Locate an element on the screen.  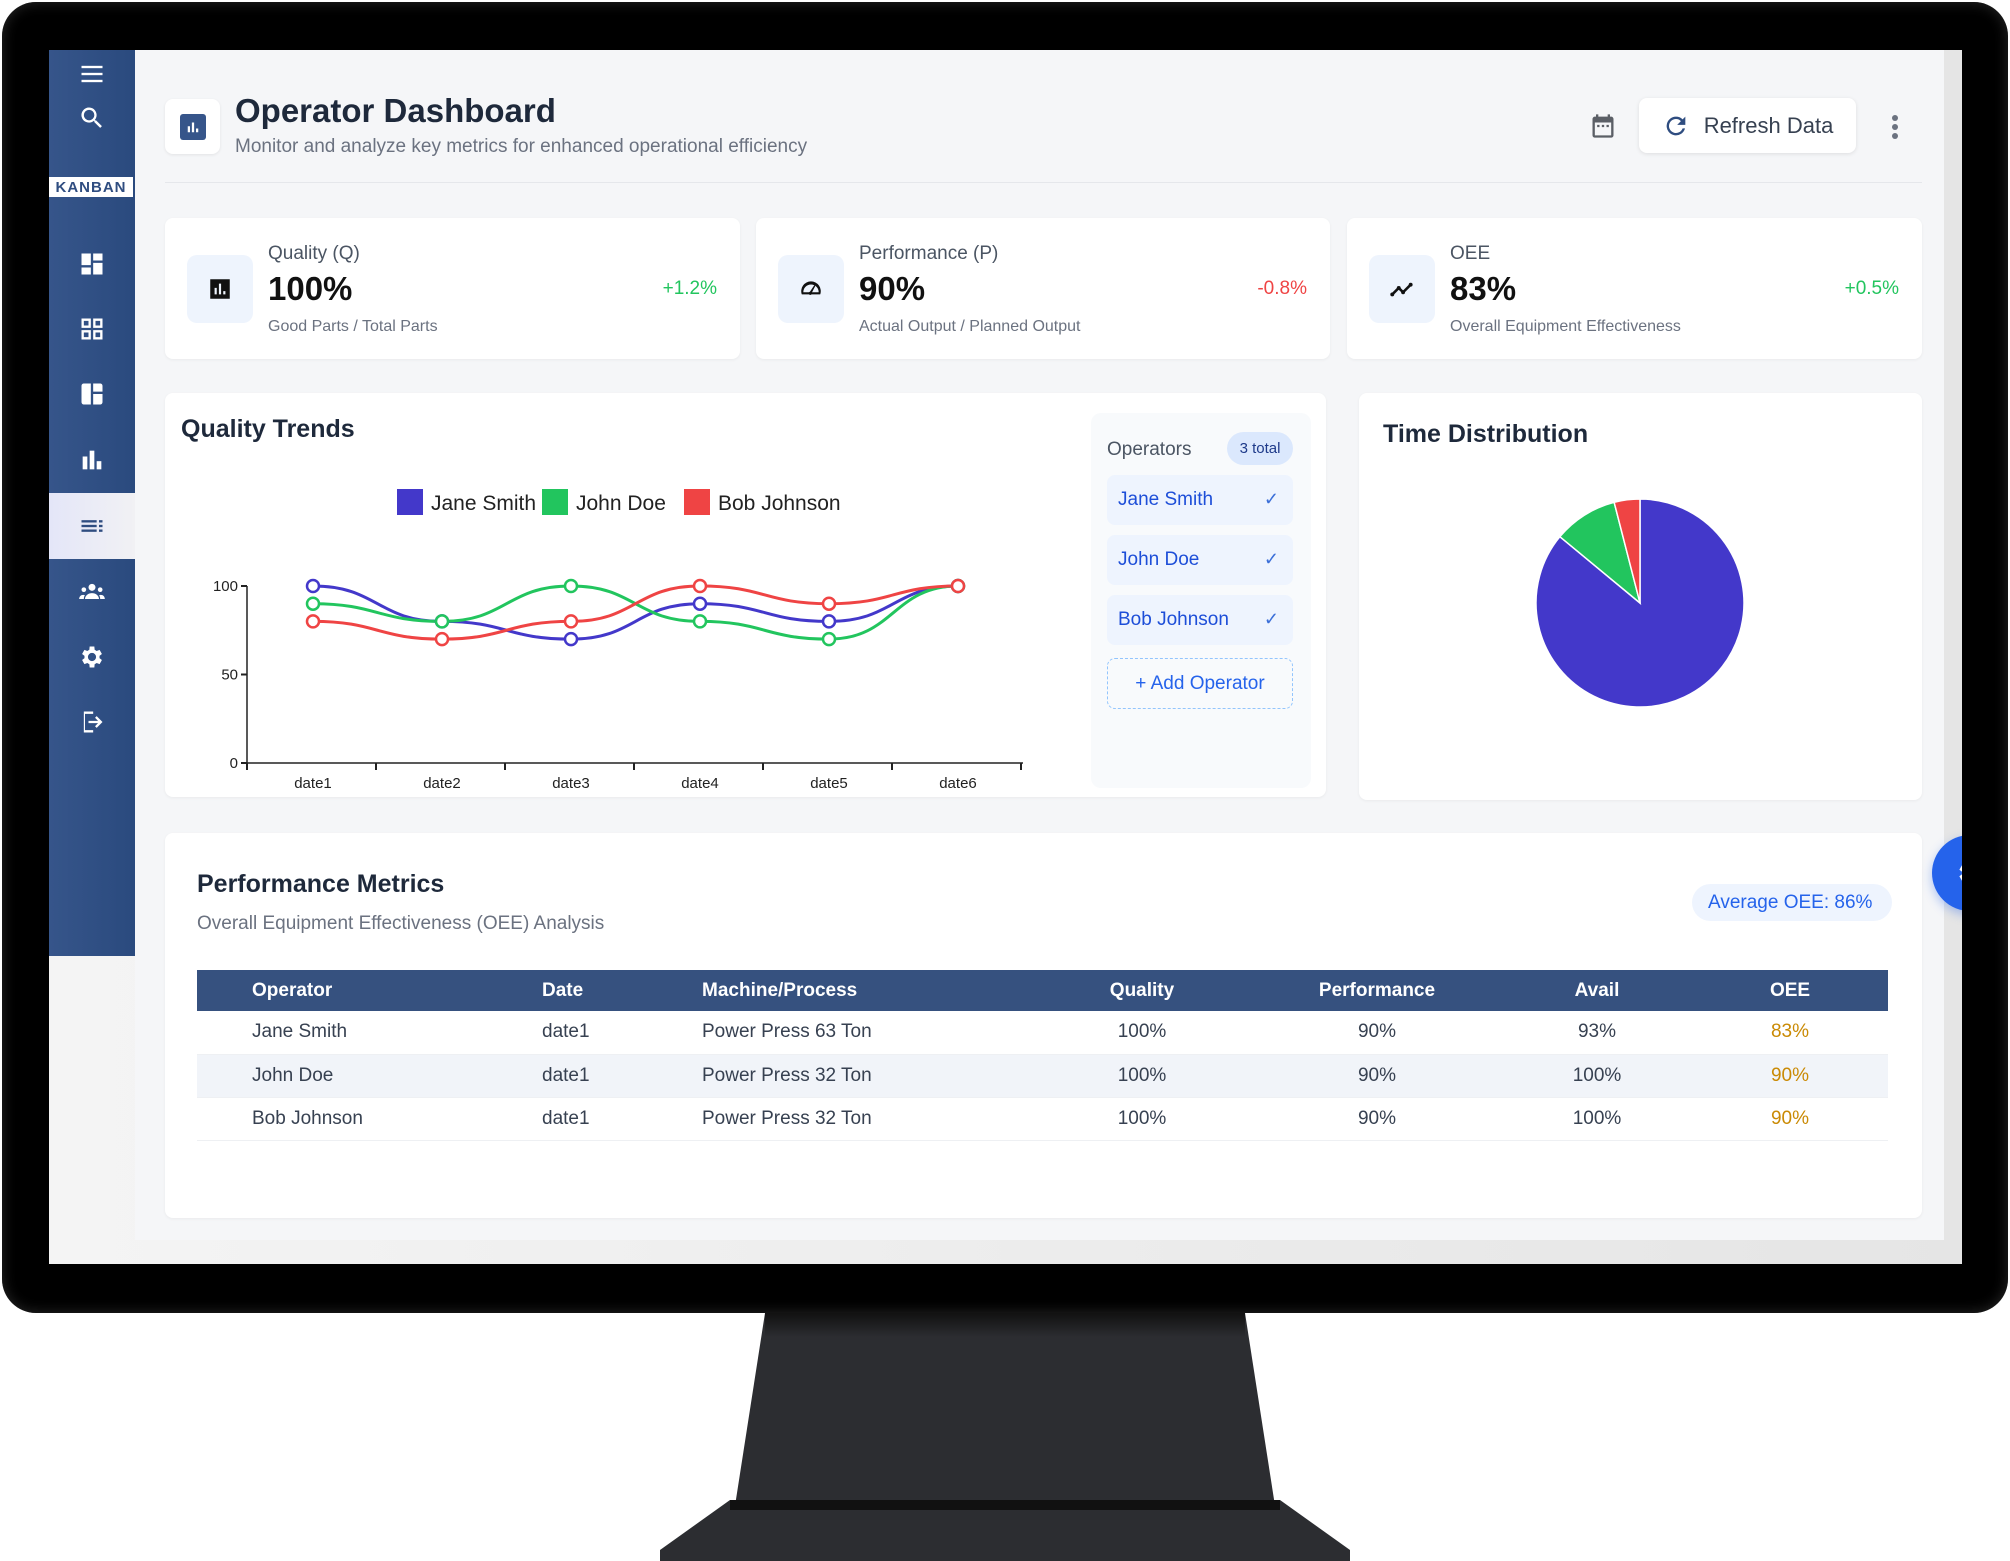
sidebar-item-team is located at coordinates (92, 592).